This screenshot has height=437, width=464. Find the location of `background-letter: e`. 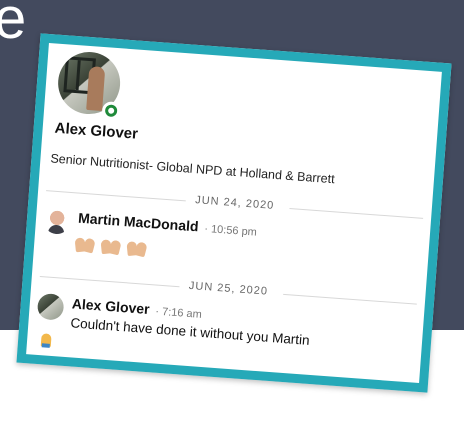

background-letter: e is located at coordinates (13, 25).